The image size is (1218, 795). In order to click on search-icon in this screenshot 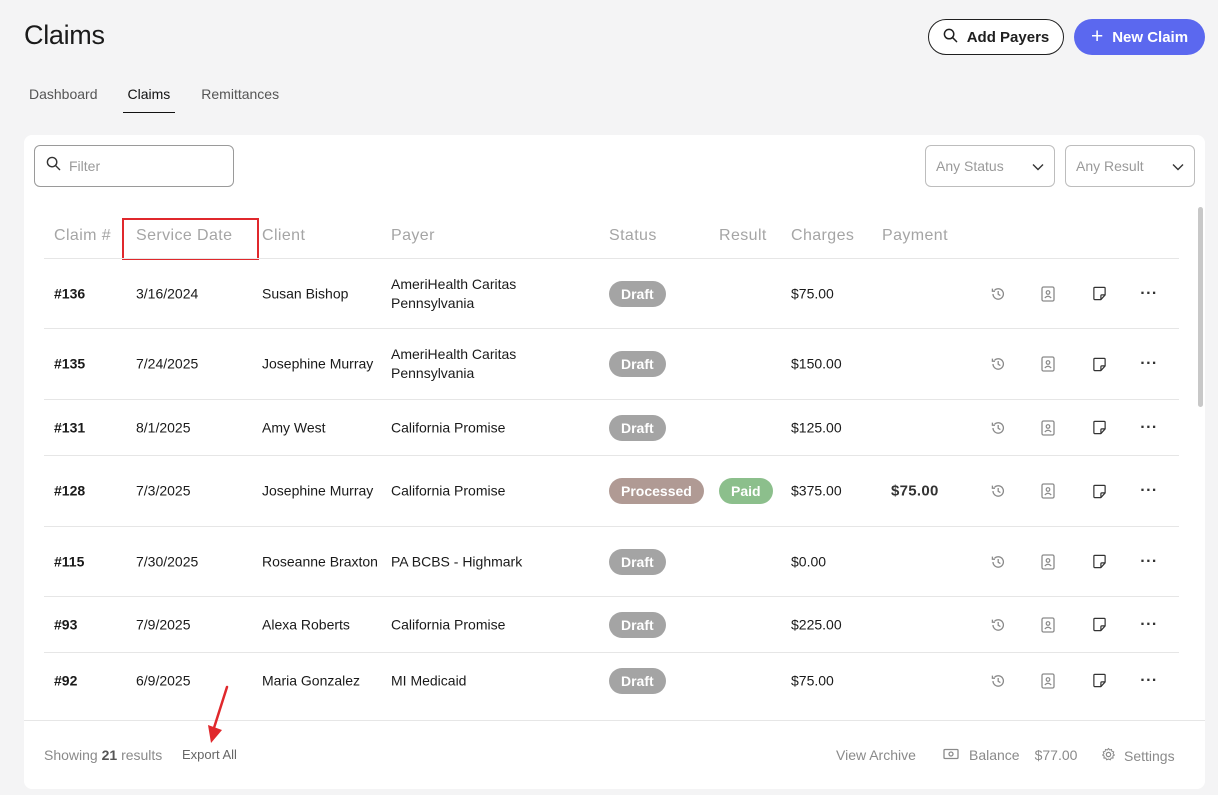, I will do `click(950, 37)`.